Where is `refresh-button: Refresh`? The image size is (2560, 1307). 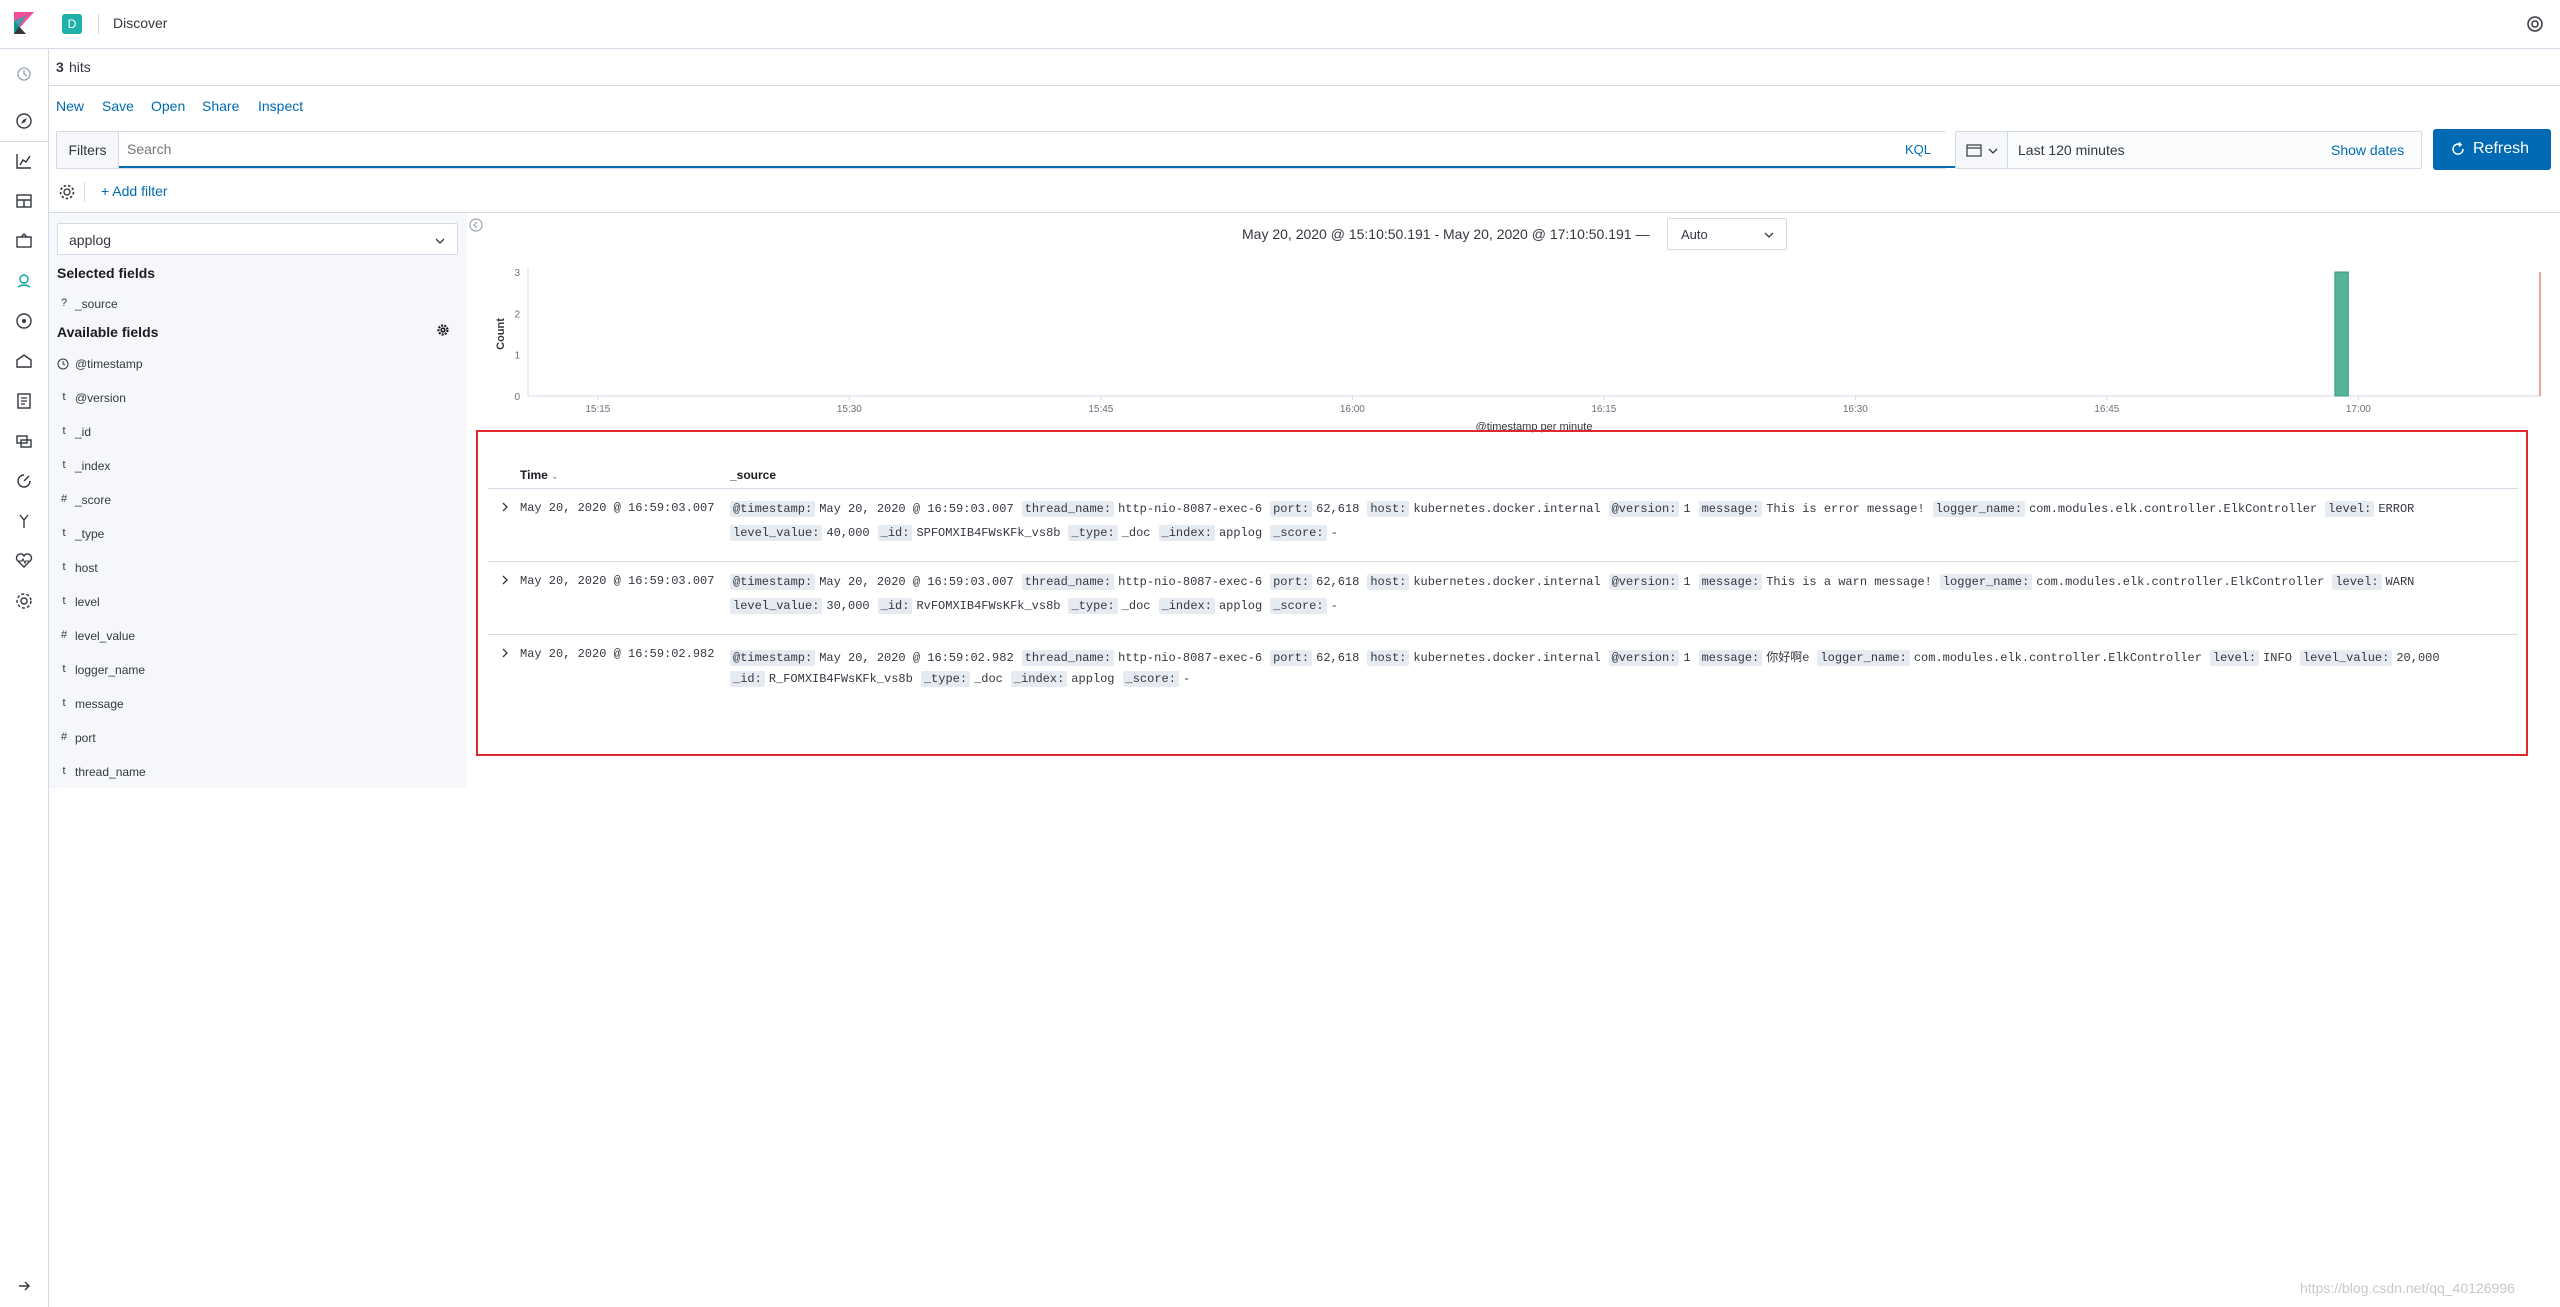
refresh-button: Refresh is located at coordinates (2492, 149).